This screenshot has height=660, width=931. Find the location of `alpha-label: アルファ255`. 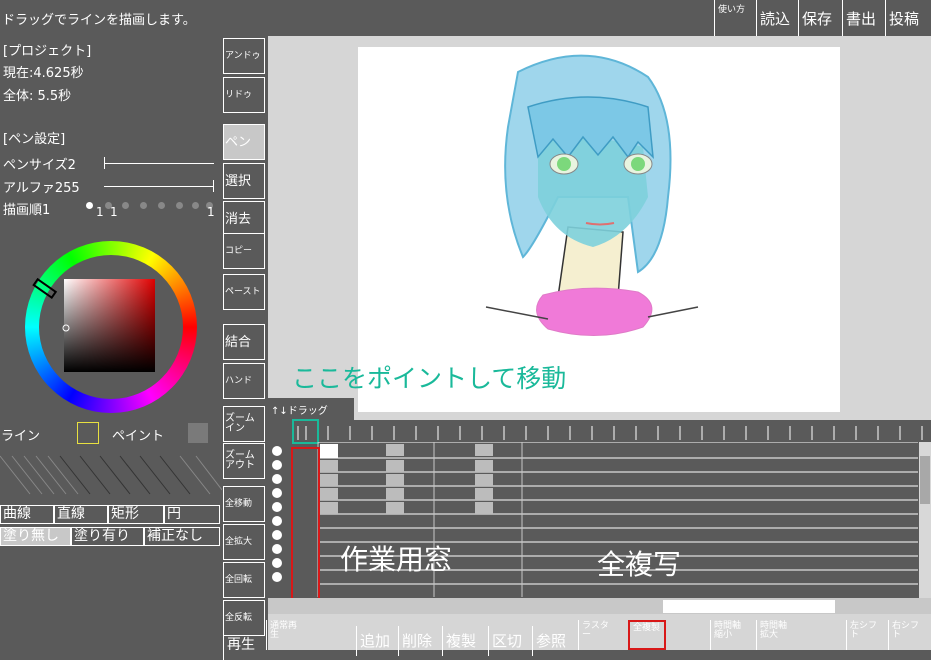

alpha-label: アルファ255 is located at coordinates (41, 188).